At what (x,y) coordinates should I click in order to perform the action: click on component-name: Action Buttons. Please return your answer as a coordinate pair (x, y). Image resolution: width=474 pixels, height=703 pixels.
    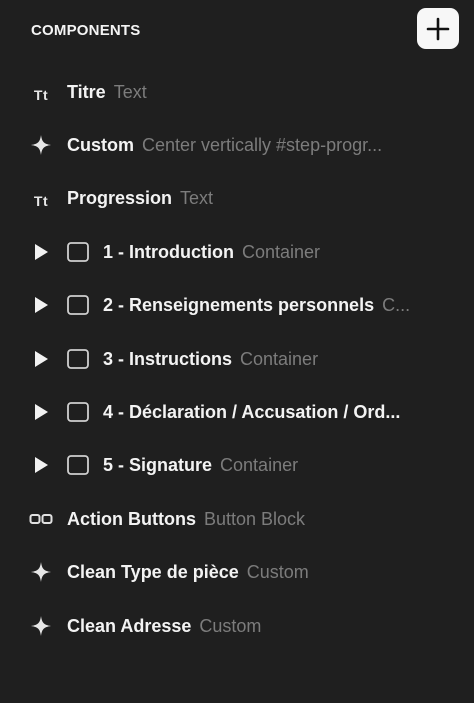
    Looking at the image, I should click on (131, 518).